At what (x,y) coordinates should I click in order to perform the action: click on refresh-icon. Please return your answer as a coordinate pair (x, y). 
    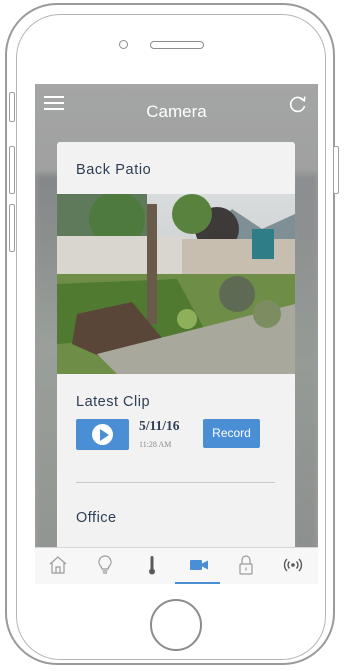
    Looking at the image, I should click on (298, 104).